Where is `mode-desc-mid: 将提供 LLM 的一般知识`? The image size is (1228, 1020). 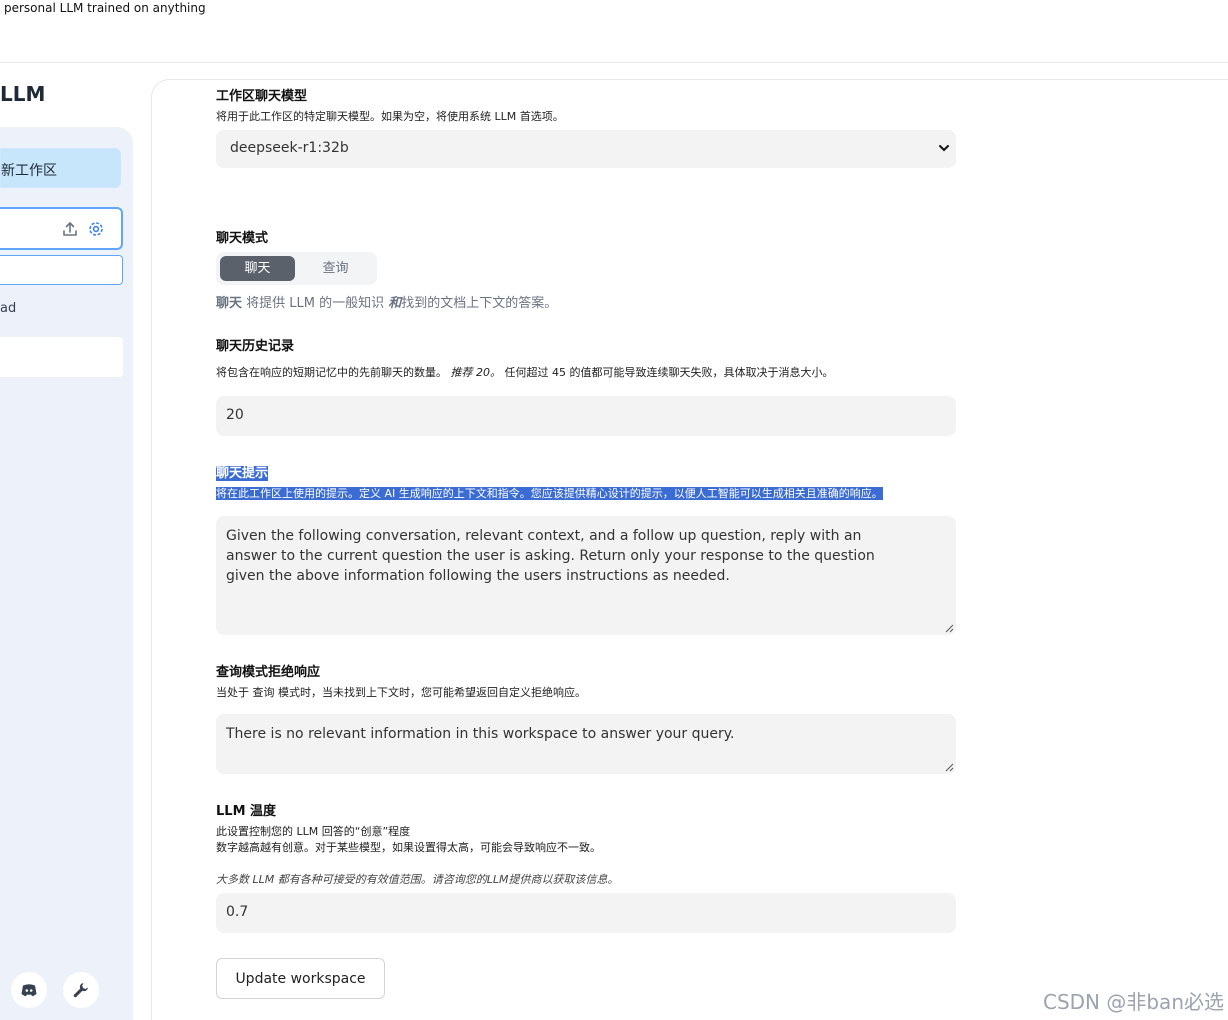
mode-desc-mid: 将提供 LLM 的一般知识 is located at coordinates (315, 303).